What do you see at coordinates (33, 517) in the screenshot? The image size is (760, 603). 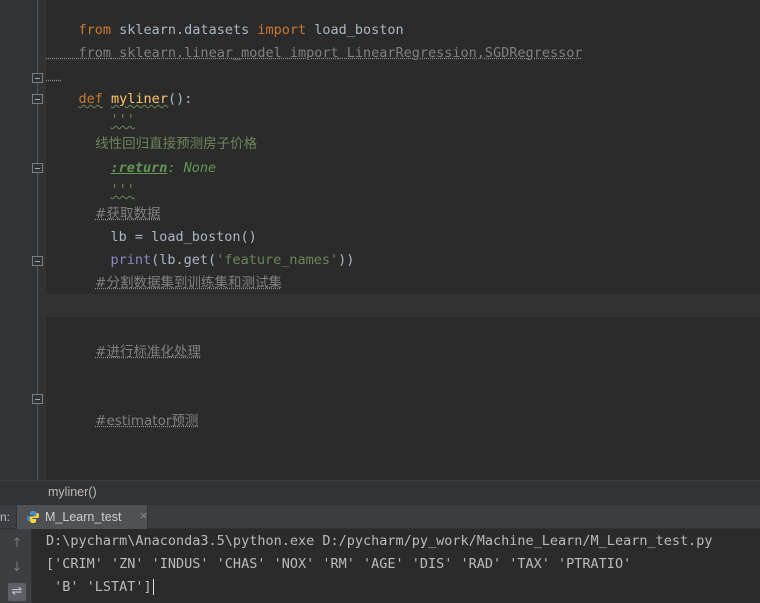 I see `python-icon` at bounding box center [33, 517].